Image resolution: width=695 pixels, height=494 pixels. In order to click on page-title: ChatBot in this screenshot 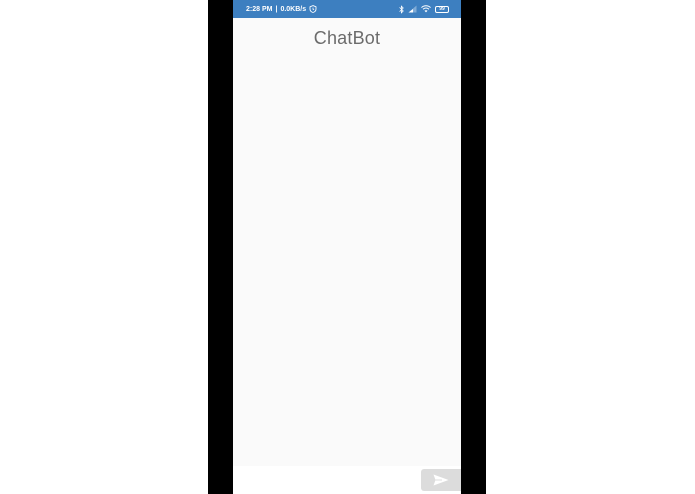, I will do `click(347, 38)`.